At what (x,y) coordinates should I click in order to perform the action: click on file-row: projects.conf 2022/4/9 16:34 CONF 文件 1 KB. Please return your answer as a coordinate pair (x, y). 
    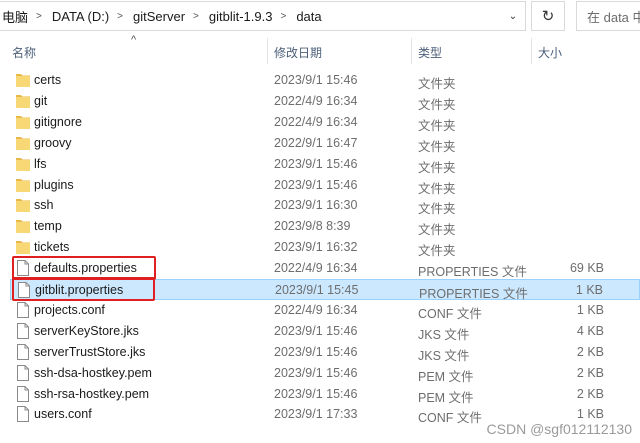
    Looking at the image, I should click on (325, 310).